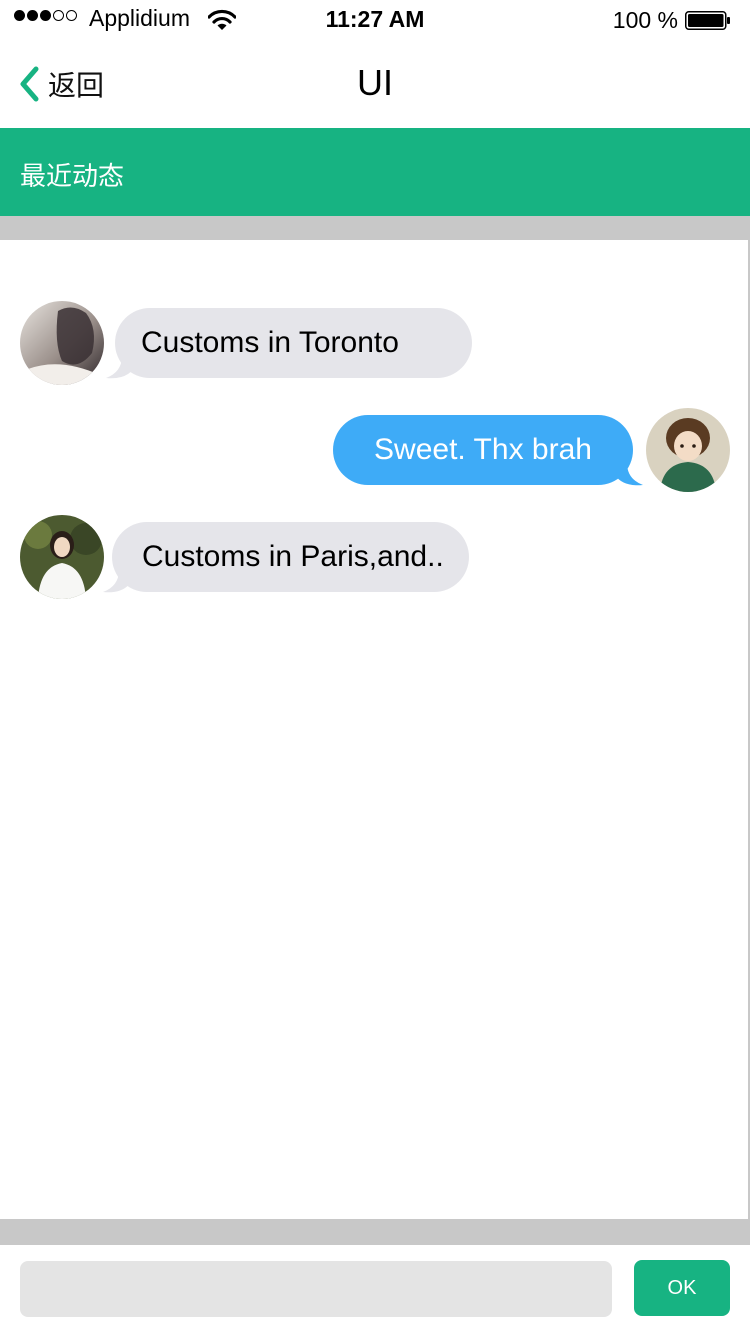  What do you see at coordinates (483, 450) in the screenshot?
I see `message-bubble-outgoing: Sweet. Thx brah` at bounding box center [483, 450].